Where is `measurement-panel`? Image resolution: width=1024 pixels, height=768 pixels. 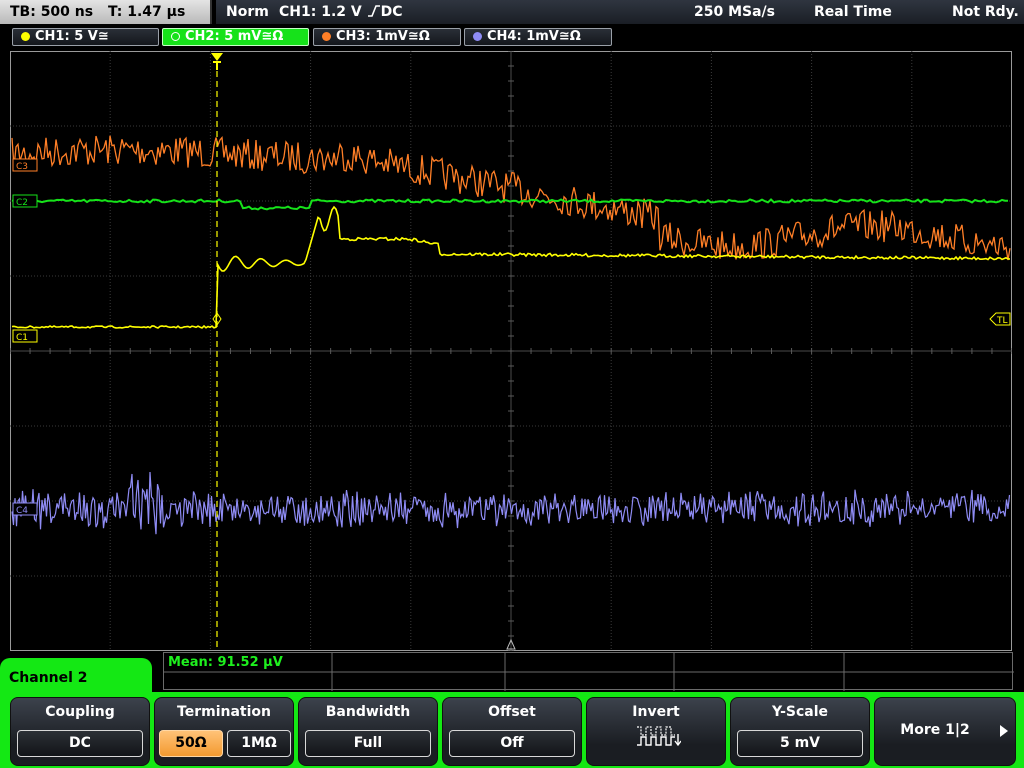
measurement-panel is located at coordinates (588, 671).